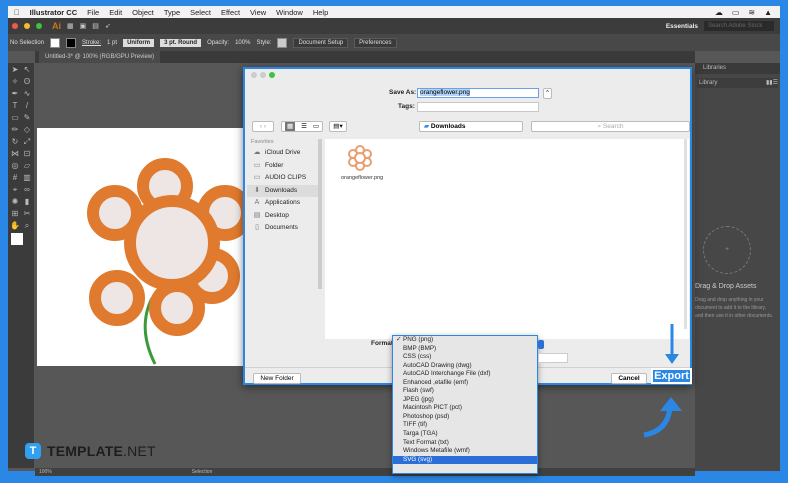 Image resolution: width=788 pixels, height=483 pixels. I want to click on artboard, so click(147, 247).